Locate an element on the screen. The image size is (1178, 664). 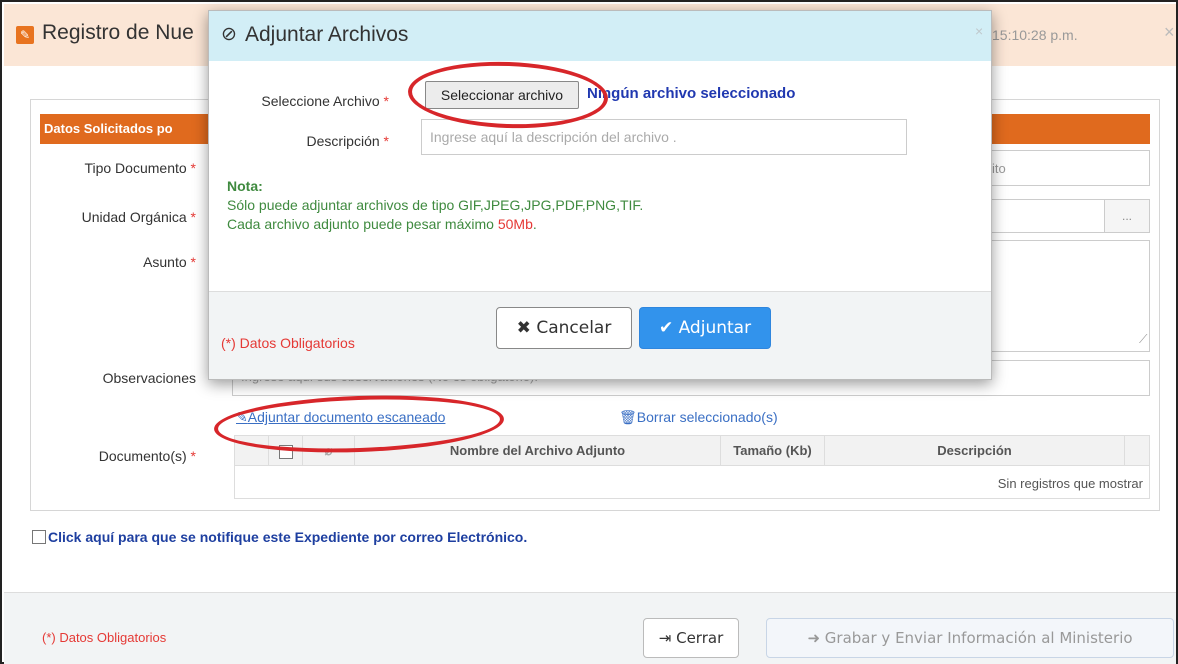
pencil-square-icon: ✎ is located at coordinates (25, 35).